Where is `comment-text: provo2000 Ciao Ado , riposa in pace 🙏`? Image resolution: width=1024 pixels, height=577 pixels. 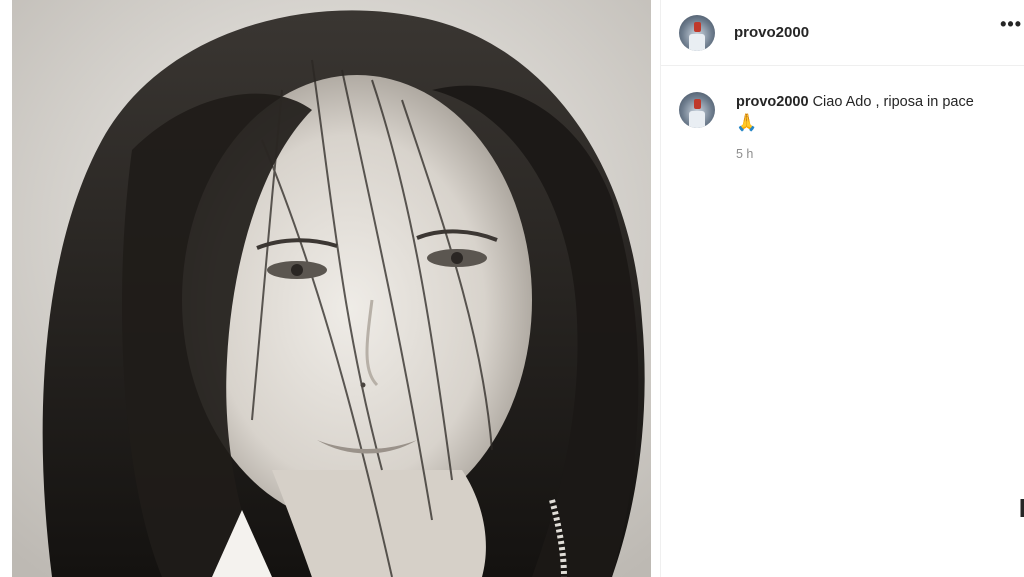
comment-text: provo2000 Ciao Ado , riposa in pace 🙏 is located at coordinates (871, 113).